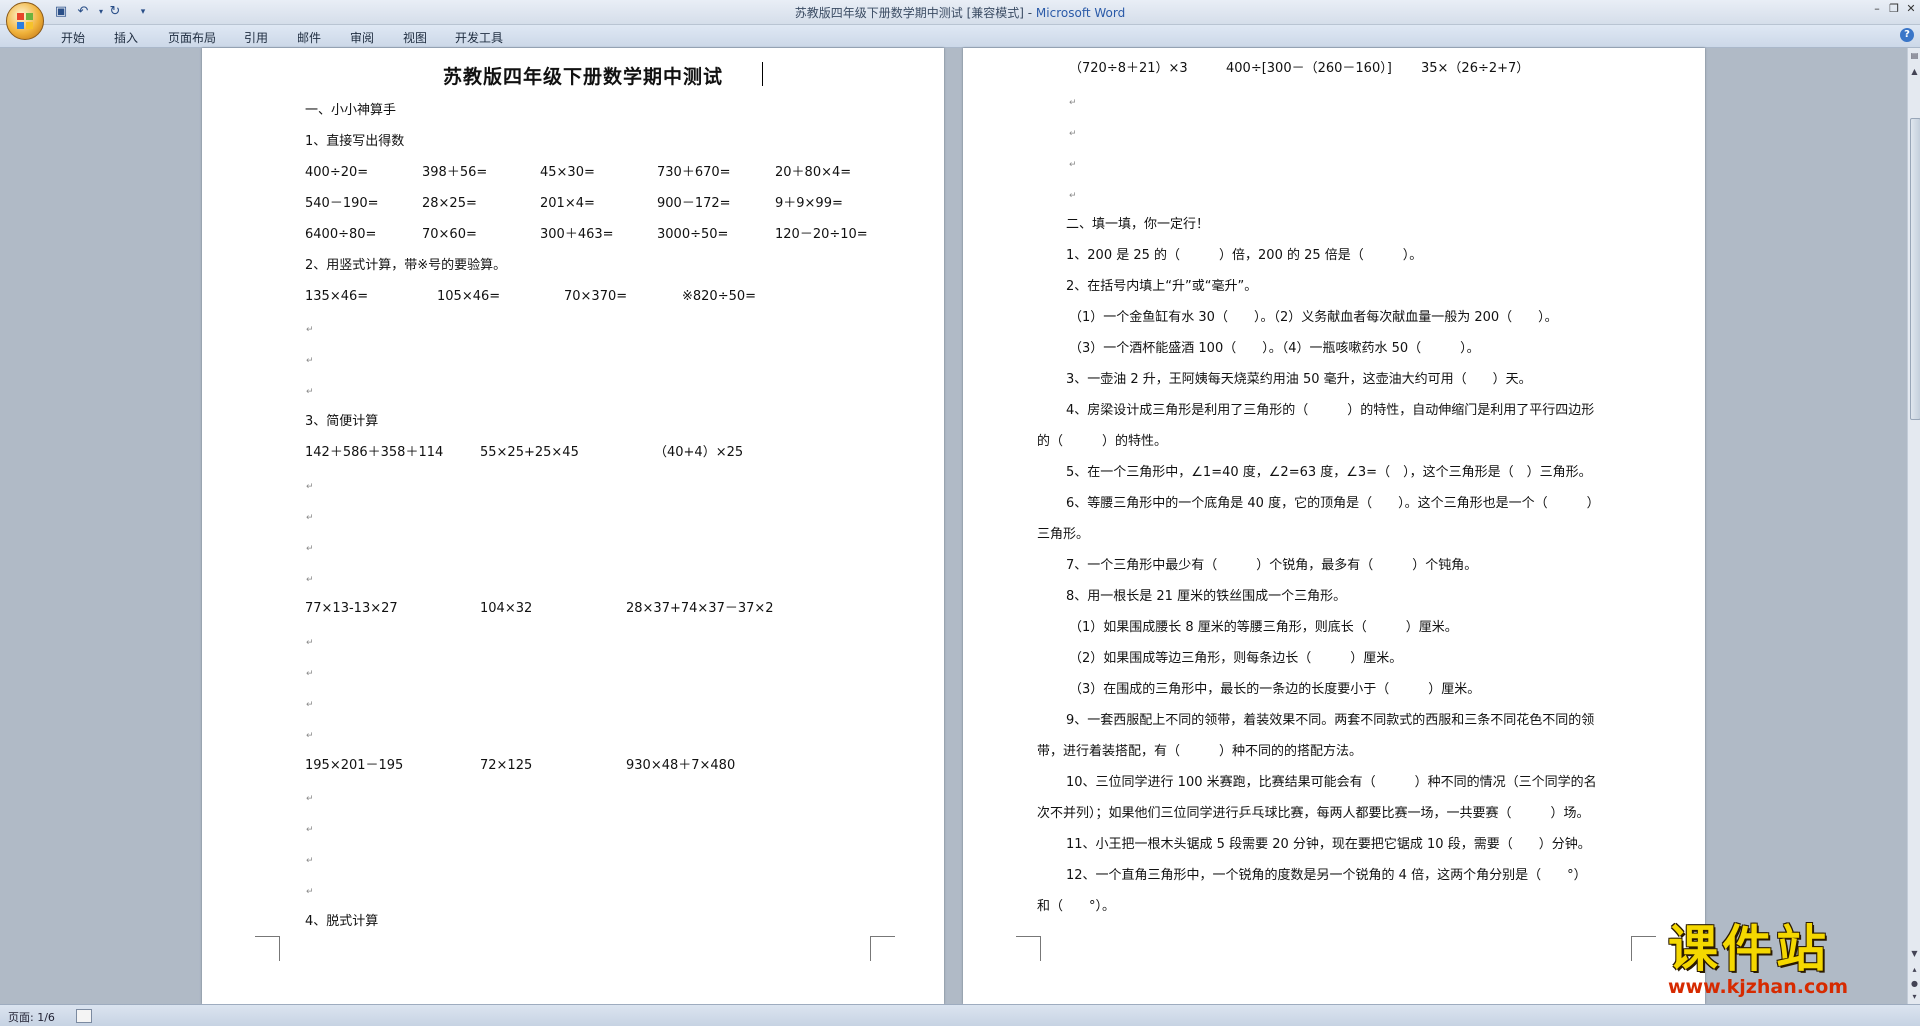 The height and width of the screenshot is (1026, 1920). I want to click on calc-item: ※820÷50=, so click(719, 296).